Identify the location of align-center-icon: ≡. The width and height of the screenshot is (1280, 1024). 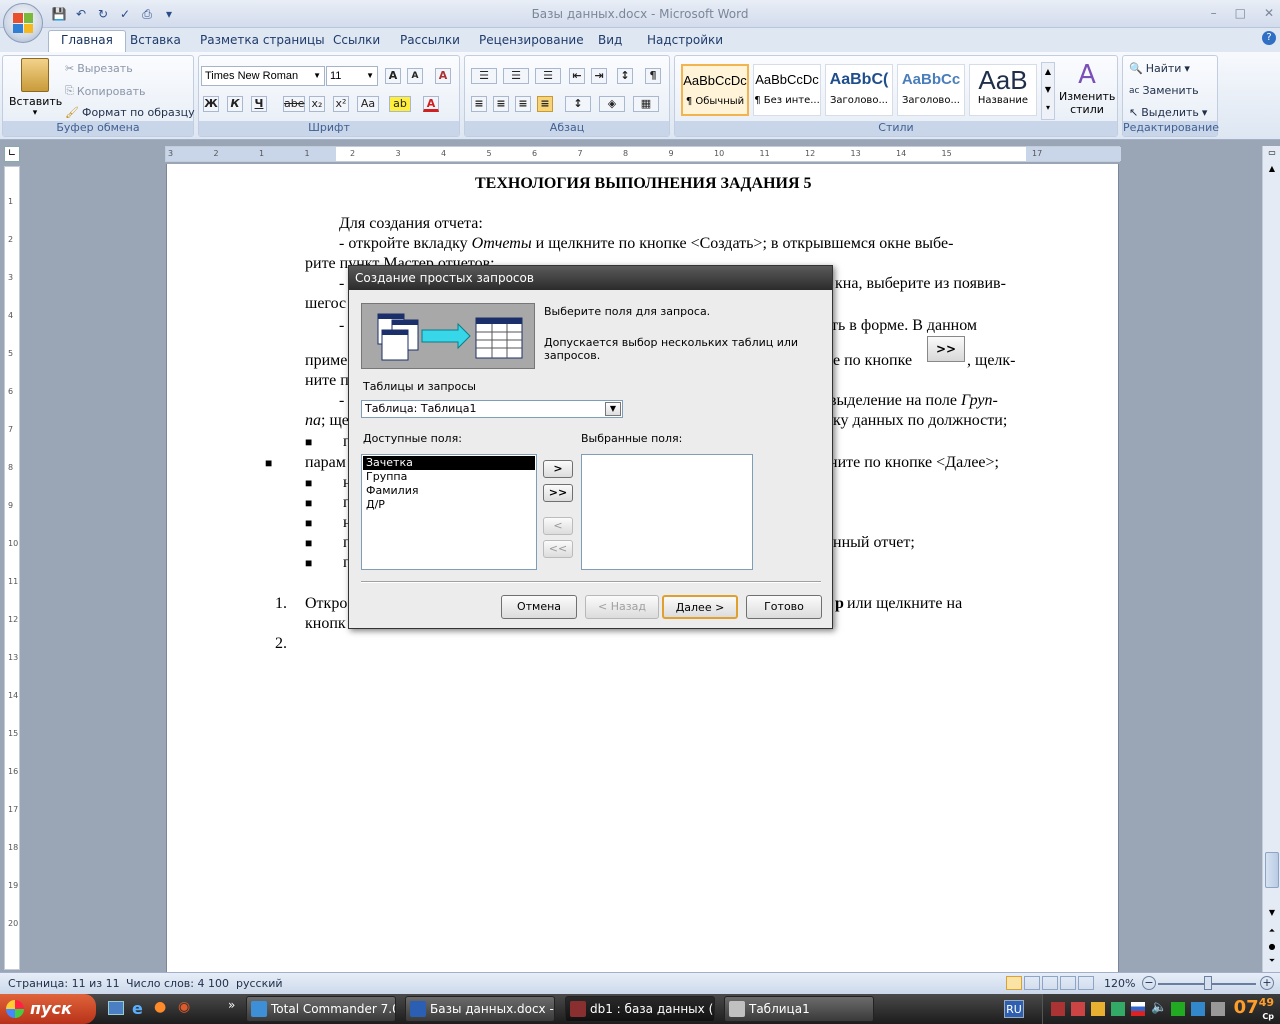
(501, 104).